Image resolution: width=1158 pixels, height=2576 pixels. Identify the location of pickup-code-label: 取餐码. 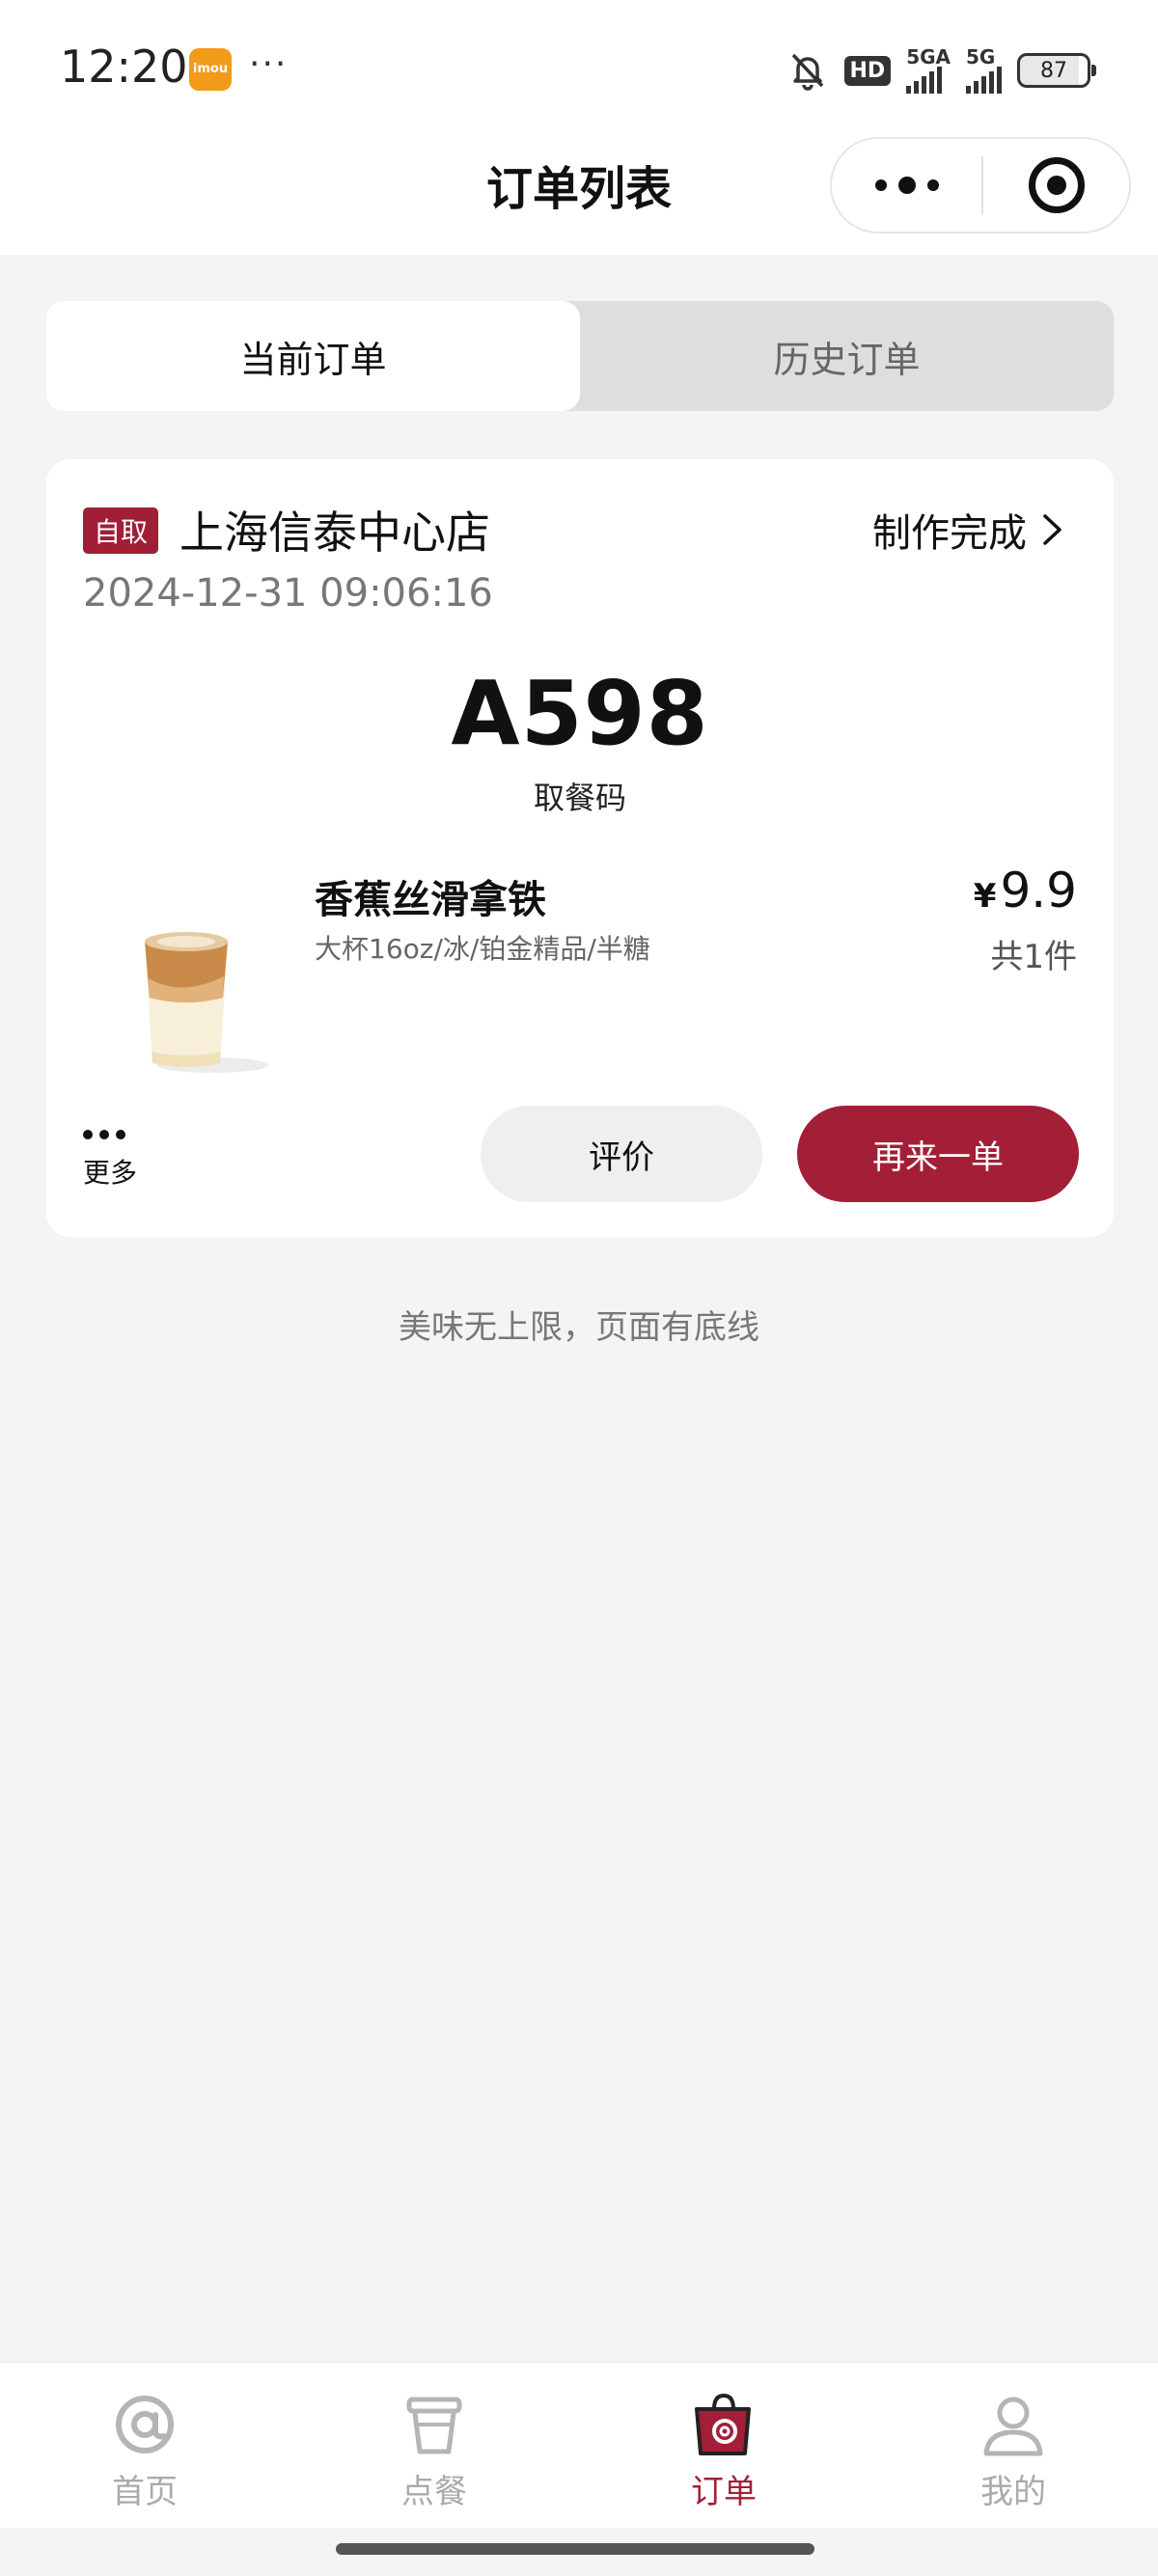
(579, 798).